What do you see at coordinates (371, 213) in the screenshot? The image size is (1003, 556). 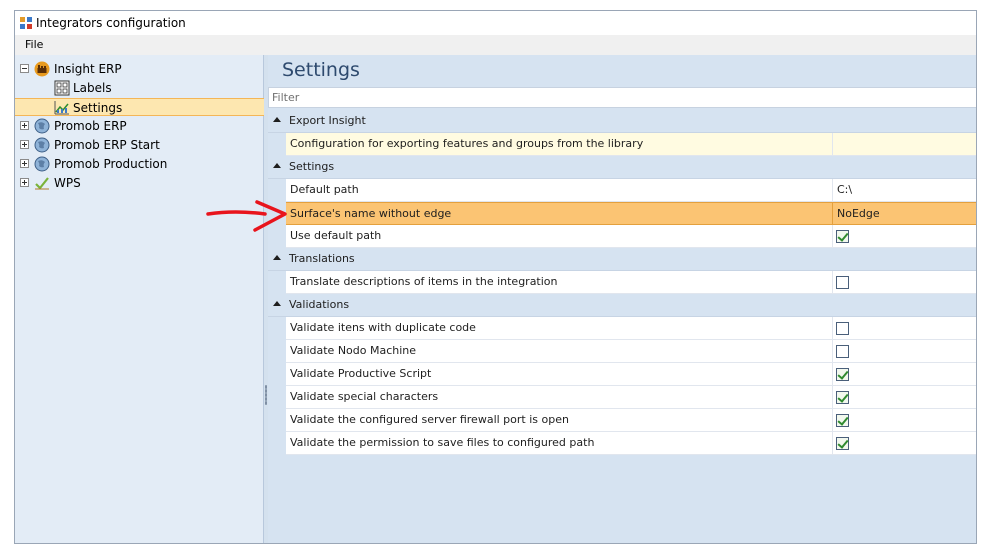 I see `property-name: Surface's name without edge` at bounding box center [371, 213].